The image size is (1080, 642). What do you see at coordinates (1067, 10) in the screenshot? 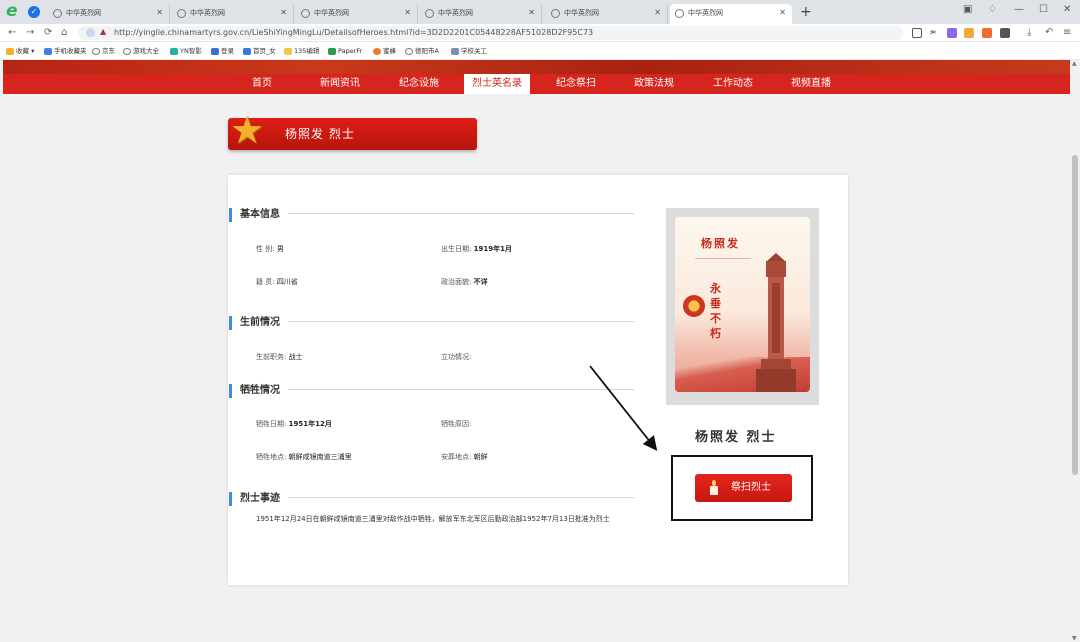
I see `window-close-icon: ✕` at bounding box center [1067, 10].